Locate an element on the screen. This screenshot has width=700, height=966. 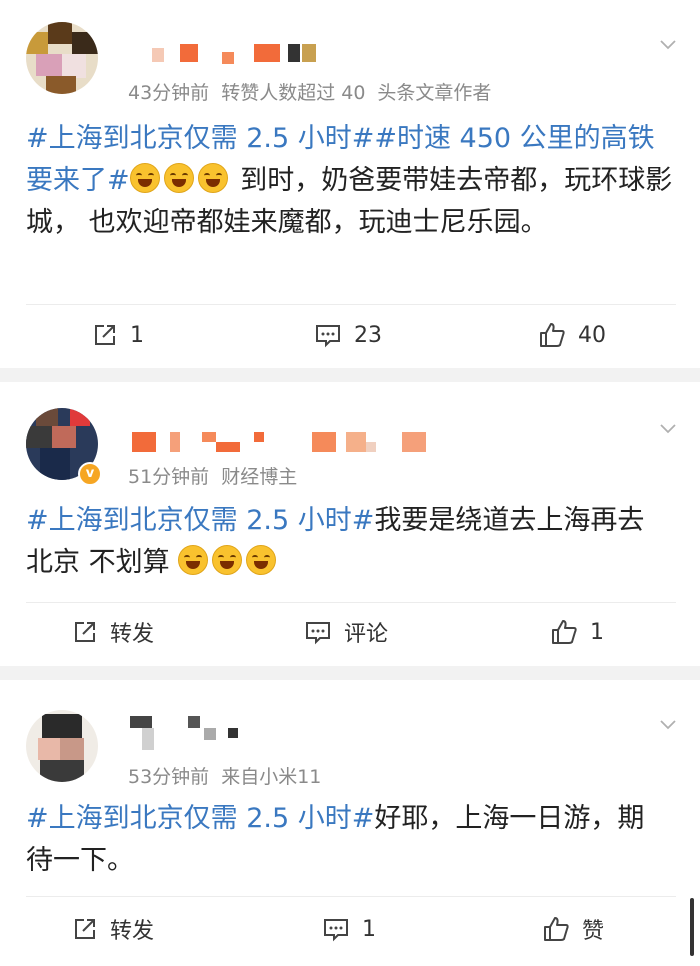
post-time: 43分钟前 is located at coordinates (169, 93).